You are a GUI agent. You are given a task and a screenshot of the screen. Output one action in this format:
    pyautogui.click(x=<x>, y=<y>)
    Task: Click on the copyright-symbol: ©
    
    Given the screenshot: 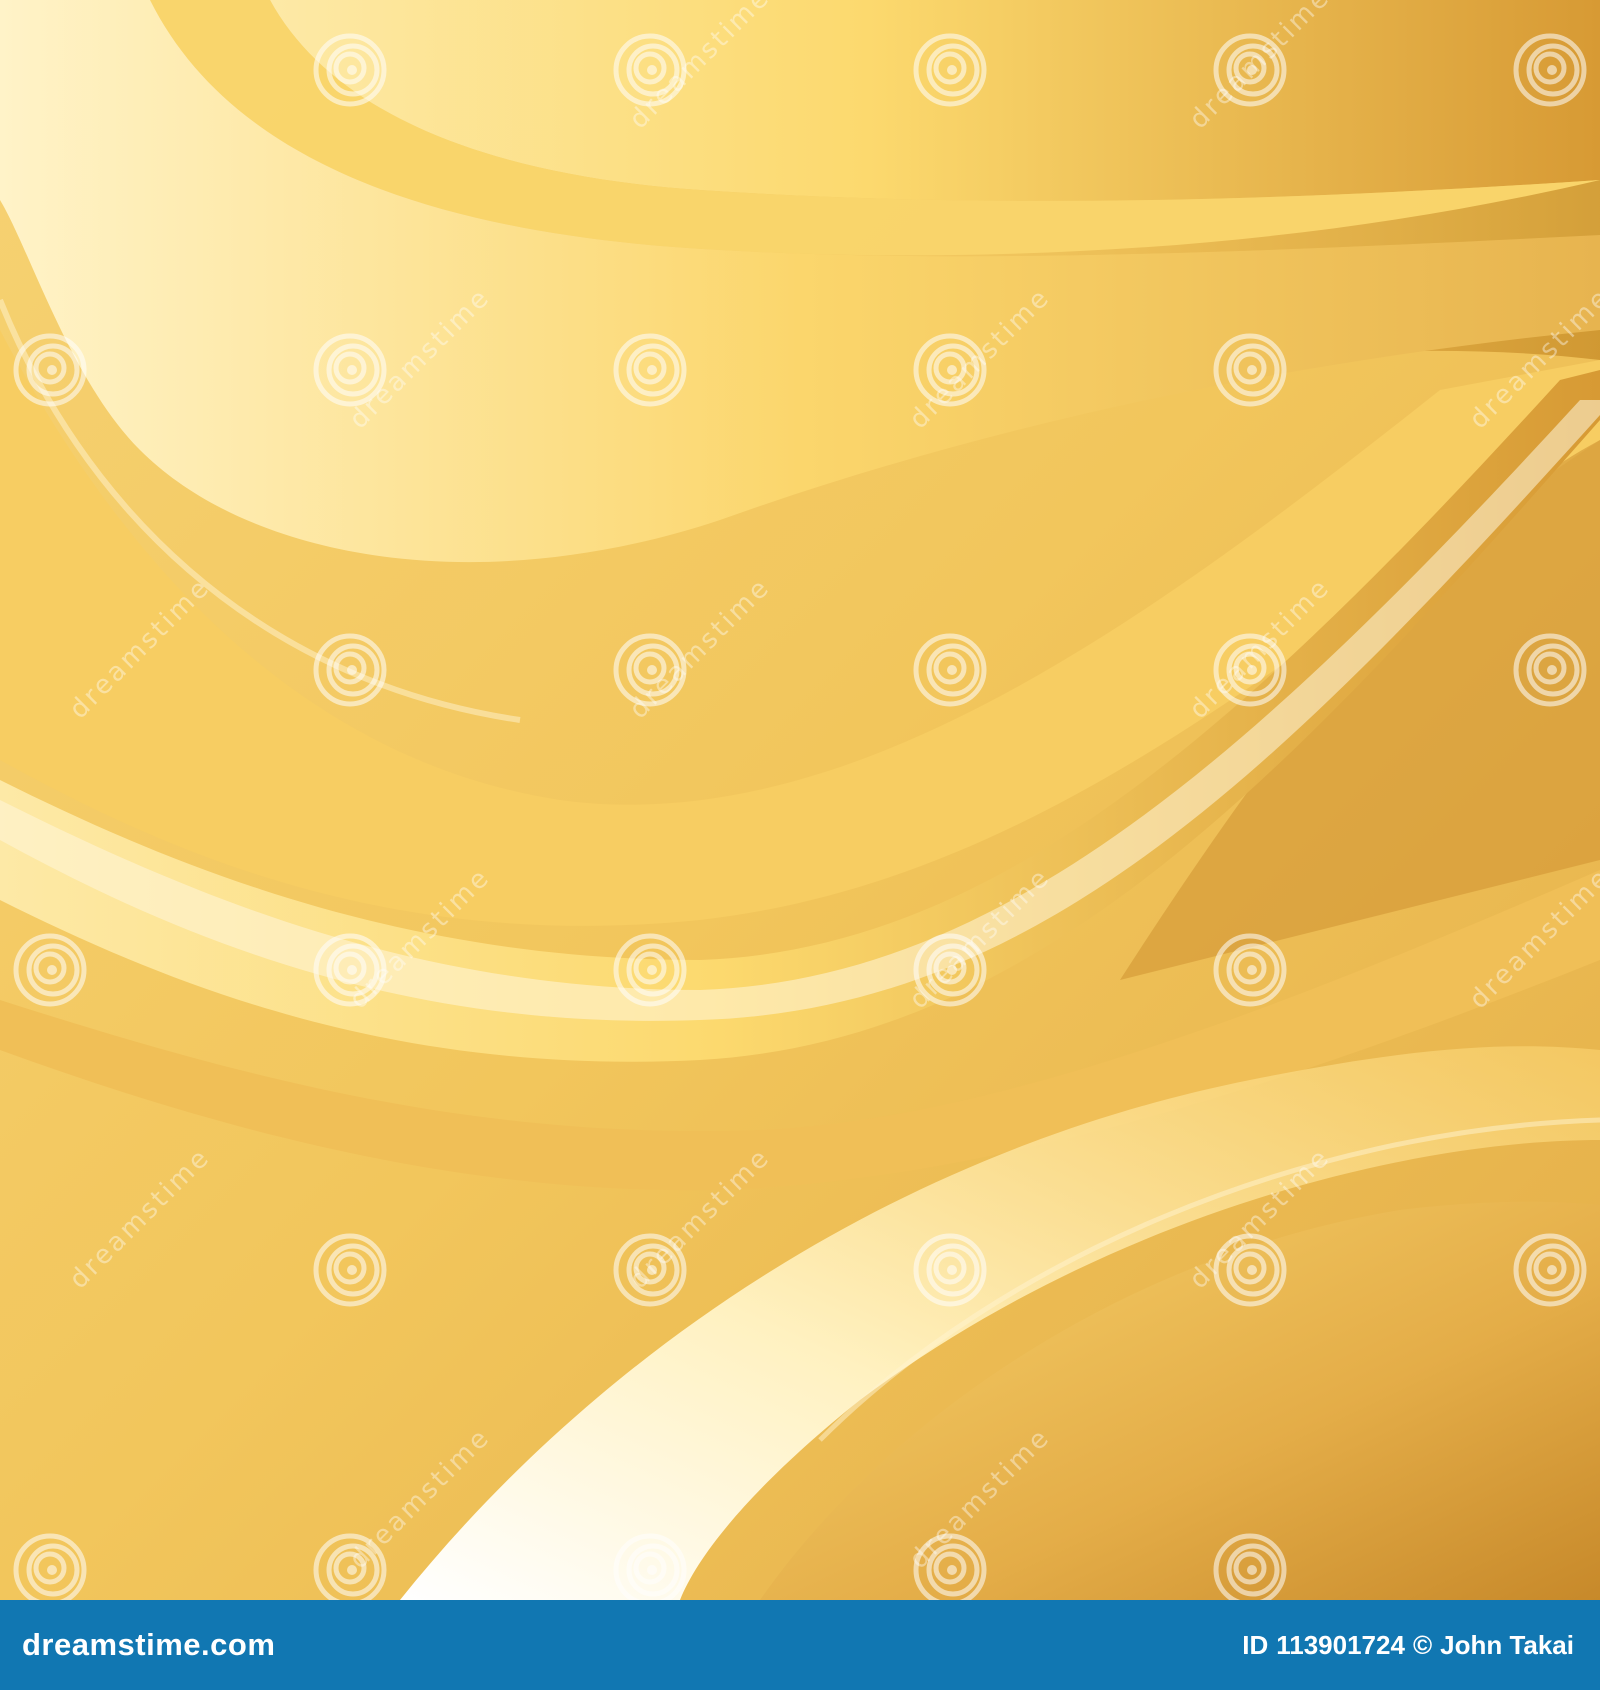 What is the action you would take?
    pyautogui.click(x=1422, y=1644)
    